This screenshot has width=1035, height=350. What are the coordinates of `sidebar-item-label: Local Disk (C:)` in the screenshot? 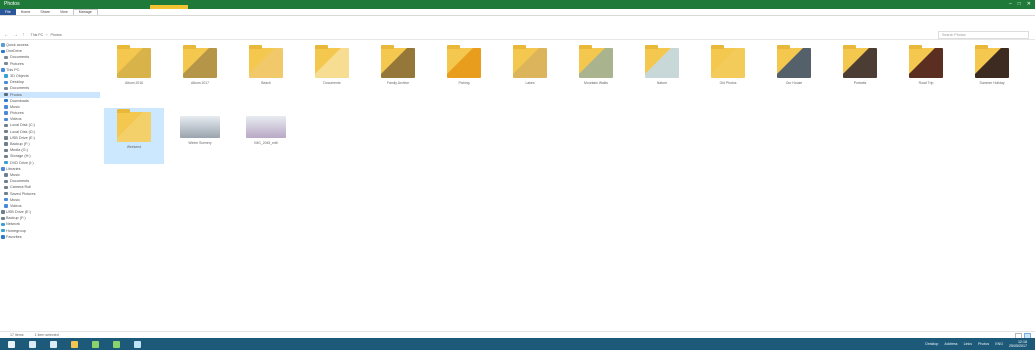 It's located at (22, 125).